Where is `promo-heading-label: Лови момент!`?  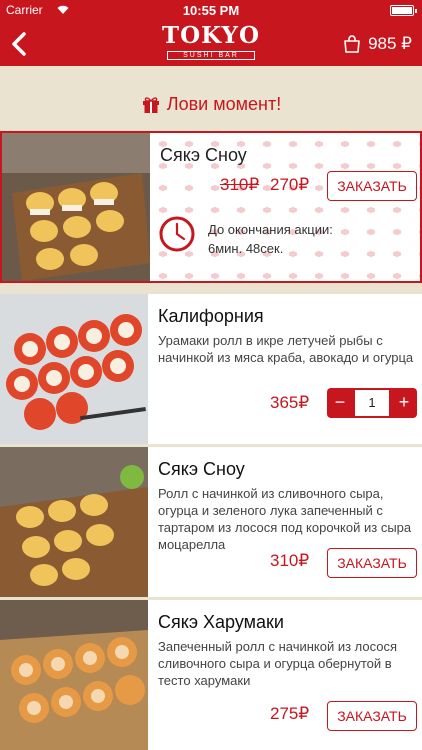 promo-heading-label: Лови момент! is located at coordinates (224, 103).